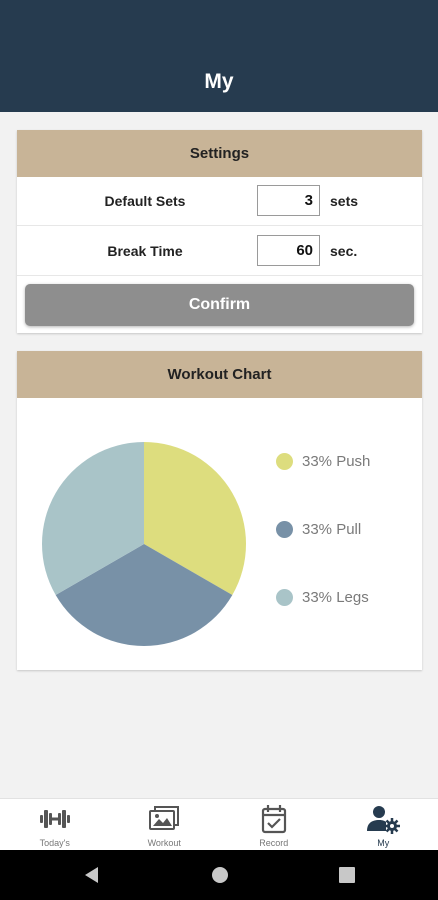 Image resolution: width=438 pixels, height=900 pixels. I want to click on workout-chart-header: Workout Chart, so click(219, 374).